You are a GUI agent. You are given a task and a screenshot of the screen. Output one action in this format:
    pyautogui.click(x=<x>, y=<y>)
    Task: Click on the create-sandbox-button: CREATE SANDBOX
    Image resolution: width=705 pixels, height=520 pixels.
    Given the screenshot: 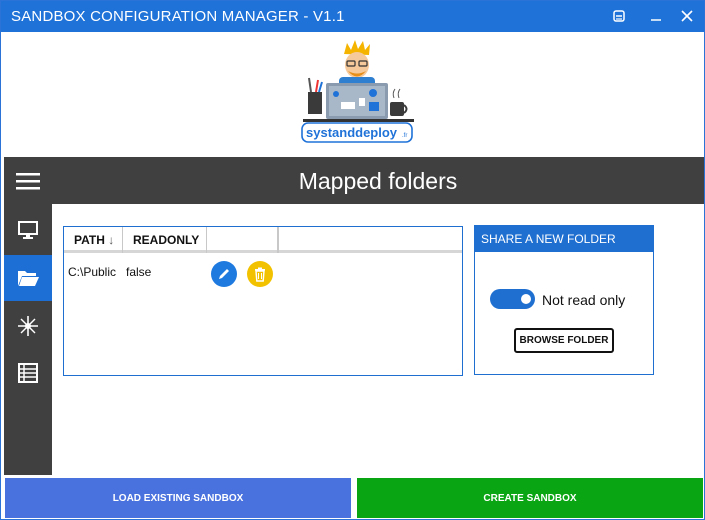 What is the action you would take?
    pyautogui.click(x=530, y=498)
    